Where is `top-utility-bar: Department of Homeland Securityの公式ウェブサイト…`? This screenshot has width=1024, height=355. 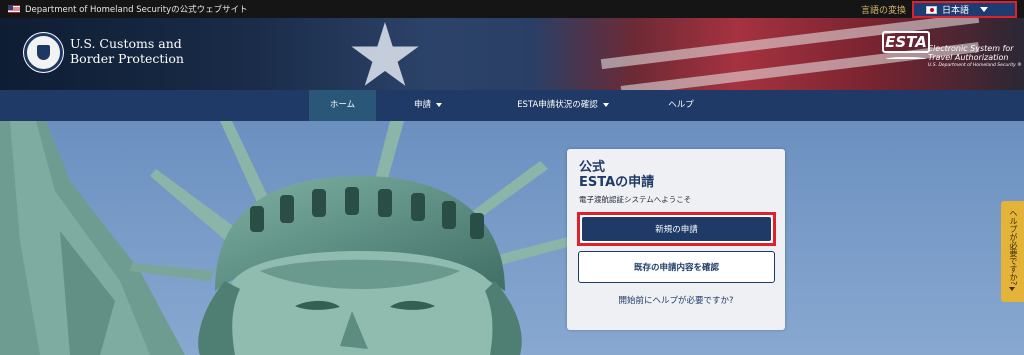 top-utility-bar: Department of Homeland Securityの公式ウェブサイト… is located at coordinates (512, 9).